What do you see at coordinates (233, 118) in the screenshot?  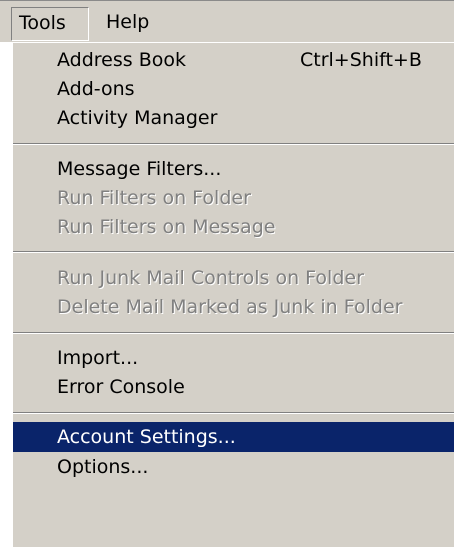 I see `menu-item-activity-manager: Activity Manager` at bounding box center [233, 118].